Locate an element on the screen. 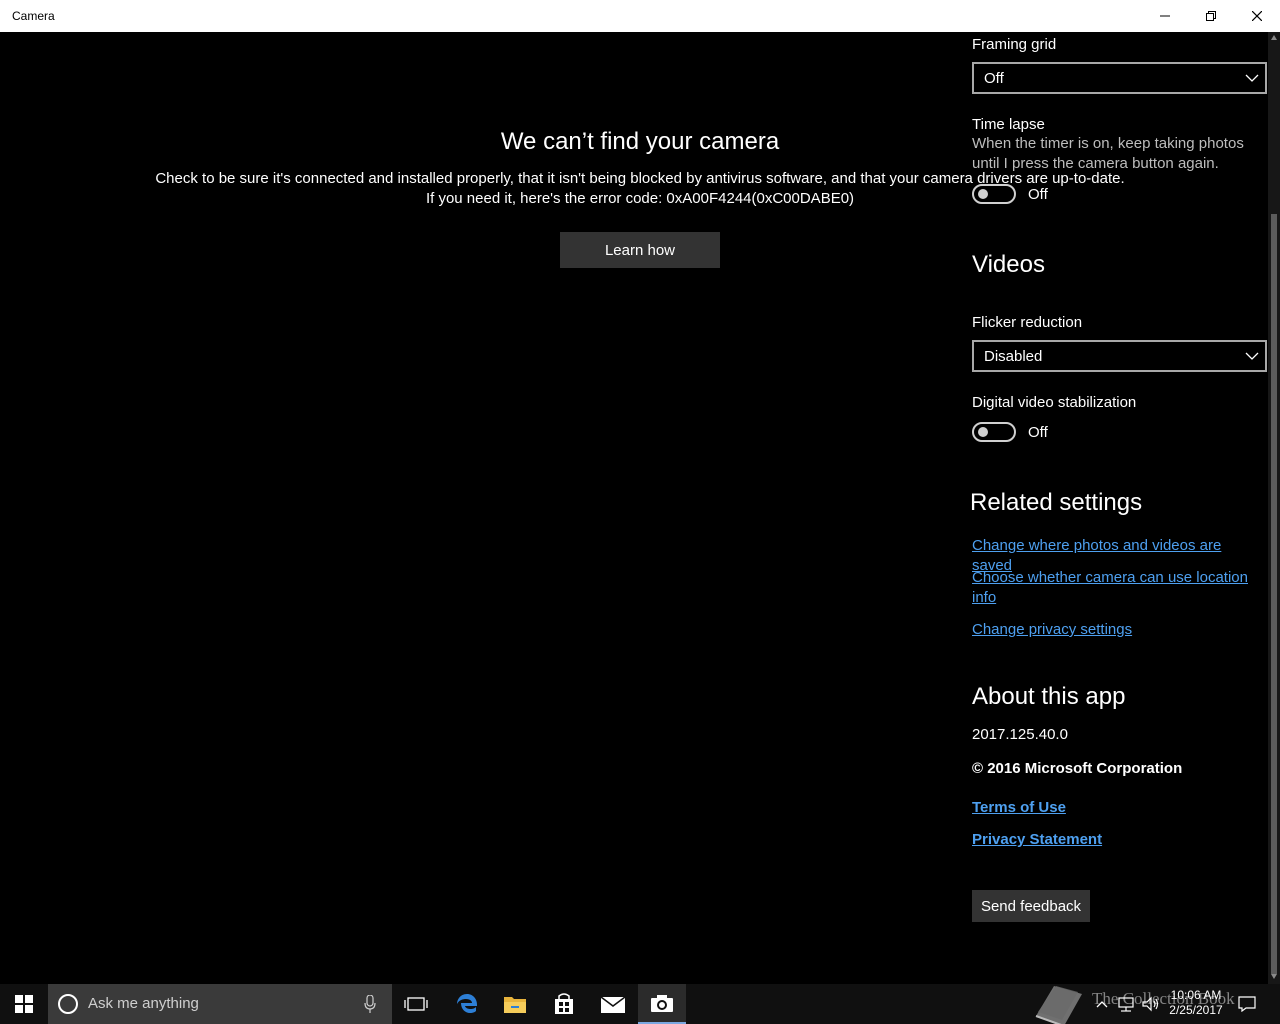 The width and height of the screenshot is (1280, 1024). notification-icon is located at coordinates (1247, 1004).